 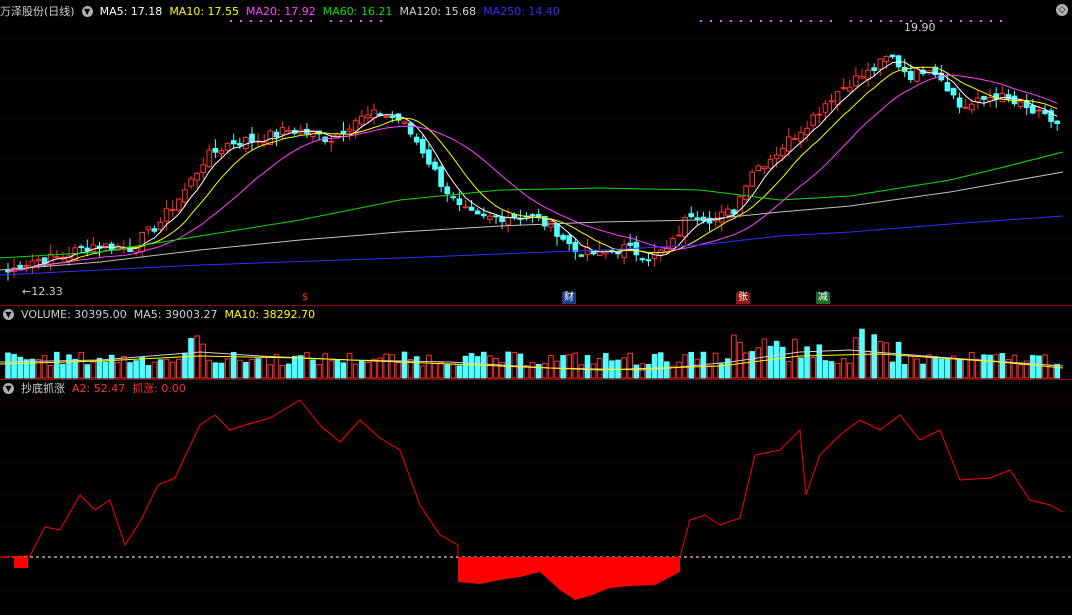 What do you see at coordinates (569, 298) in the screenshot?
I see `event-marker-finance: 财` at bounding box center [569, 298].